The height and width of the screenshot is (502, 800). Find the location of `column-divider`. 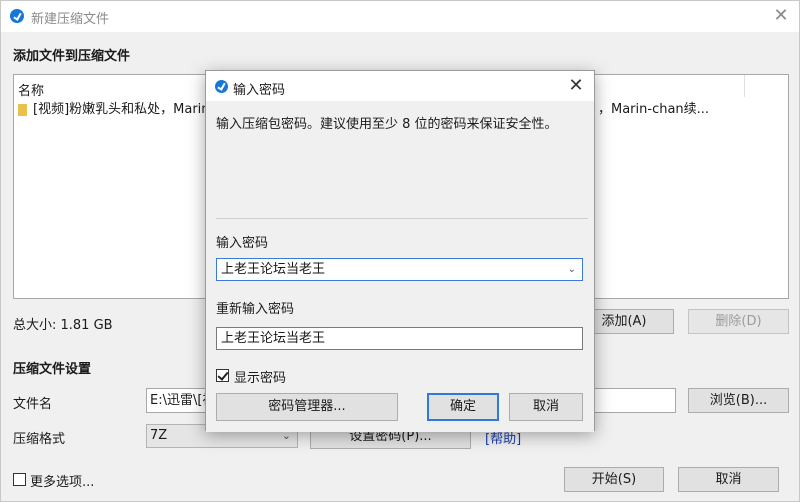

column-divider is located at coordinates (744, 86).